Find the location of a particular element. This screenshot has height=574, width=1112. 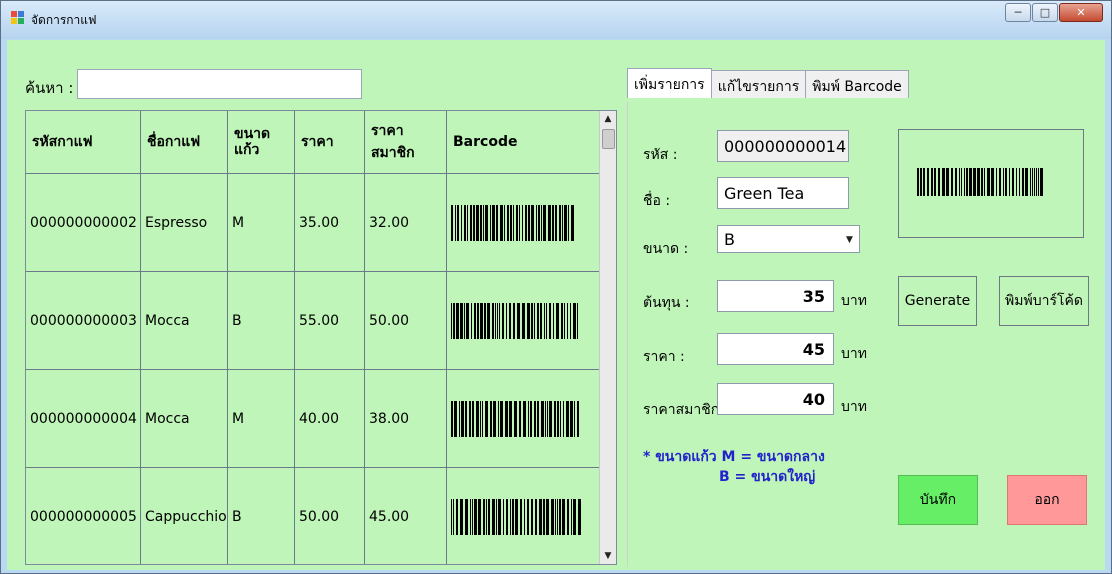

table-row: 000000000003 Mocca B 55.00 50.00 is located at coordinates (313, 321).